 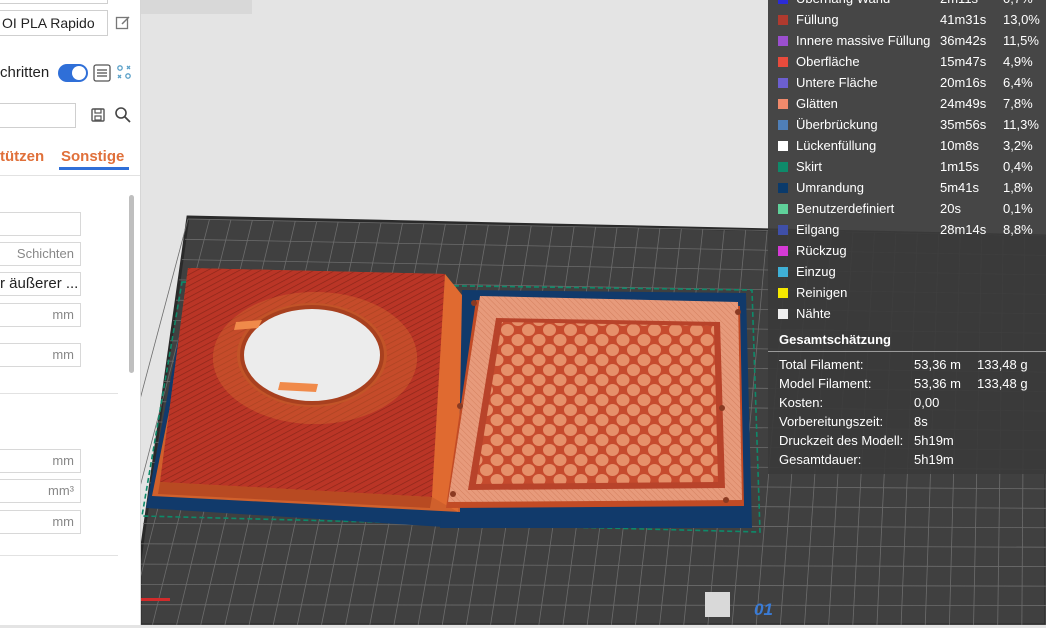 I want to click on feature-name: Überhang Wand, so click(x=843, y=4).